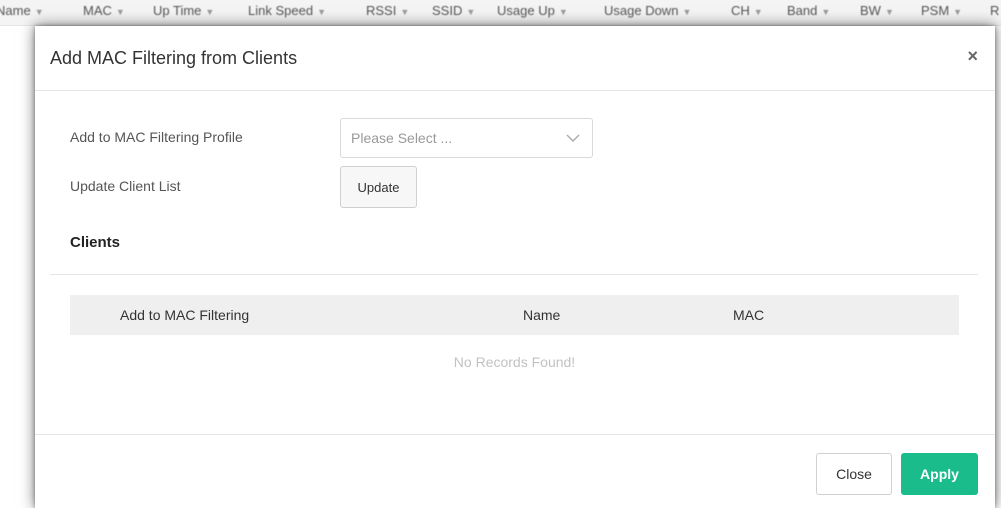 Image resolution: width=1001 pixels, height=508 pixels. Describe the element at coordinates (747, 10) in the screenshot. I see `bg-column-header: CH ▼` at that location.